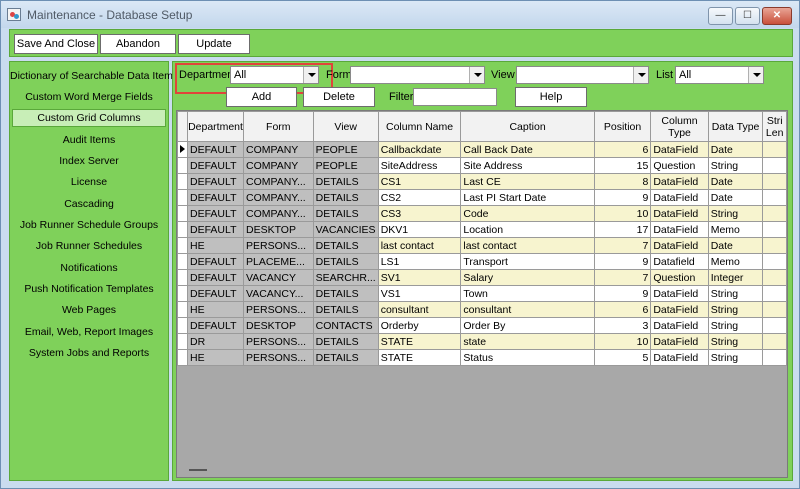  Describe the element at coordinates (215, 341) in the screenshot. I see `cell-department: DR` at that location.